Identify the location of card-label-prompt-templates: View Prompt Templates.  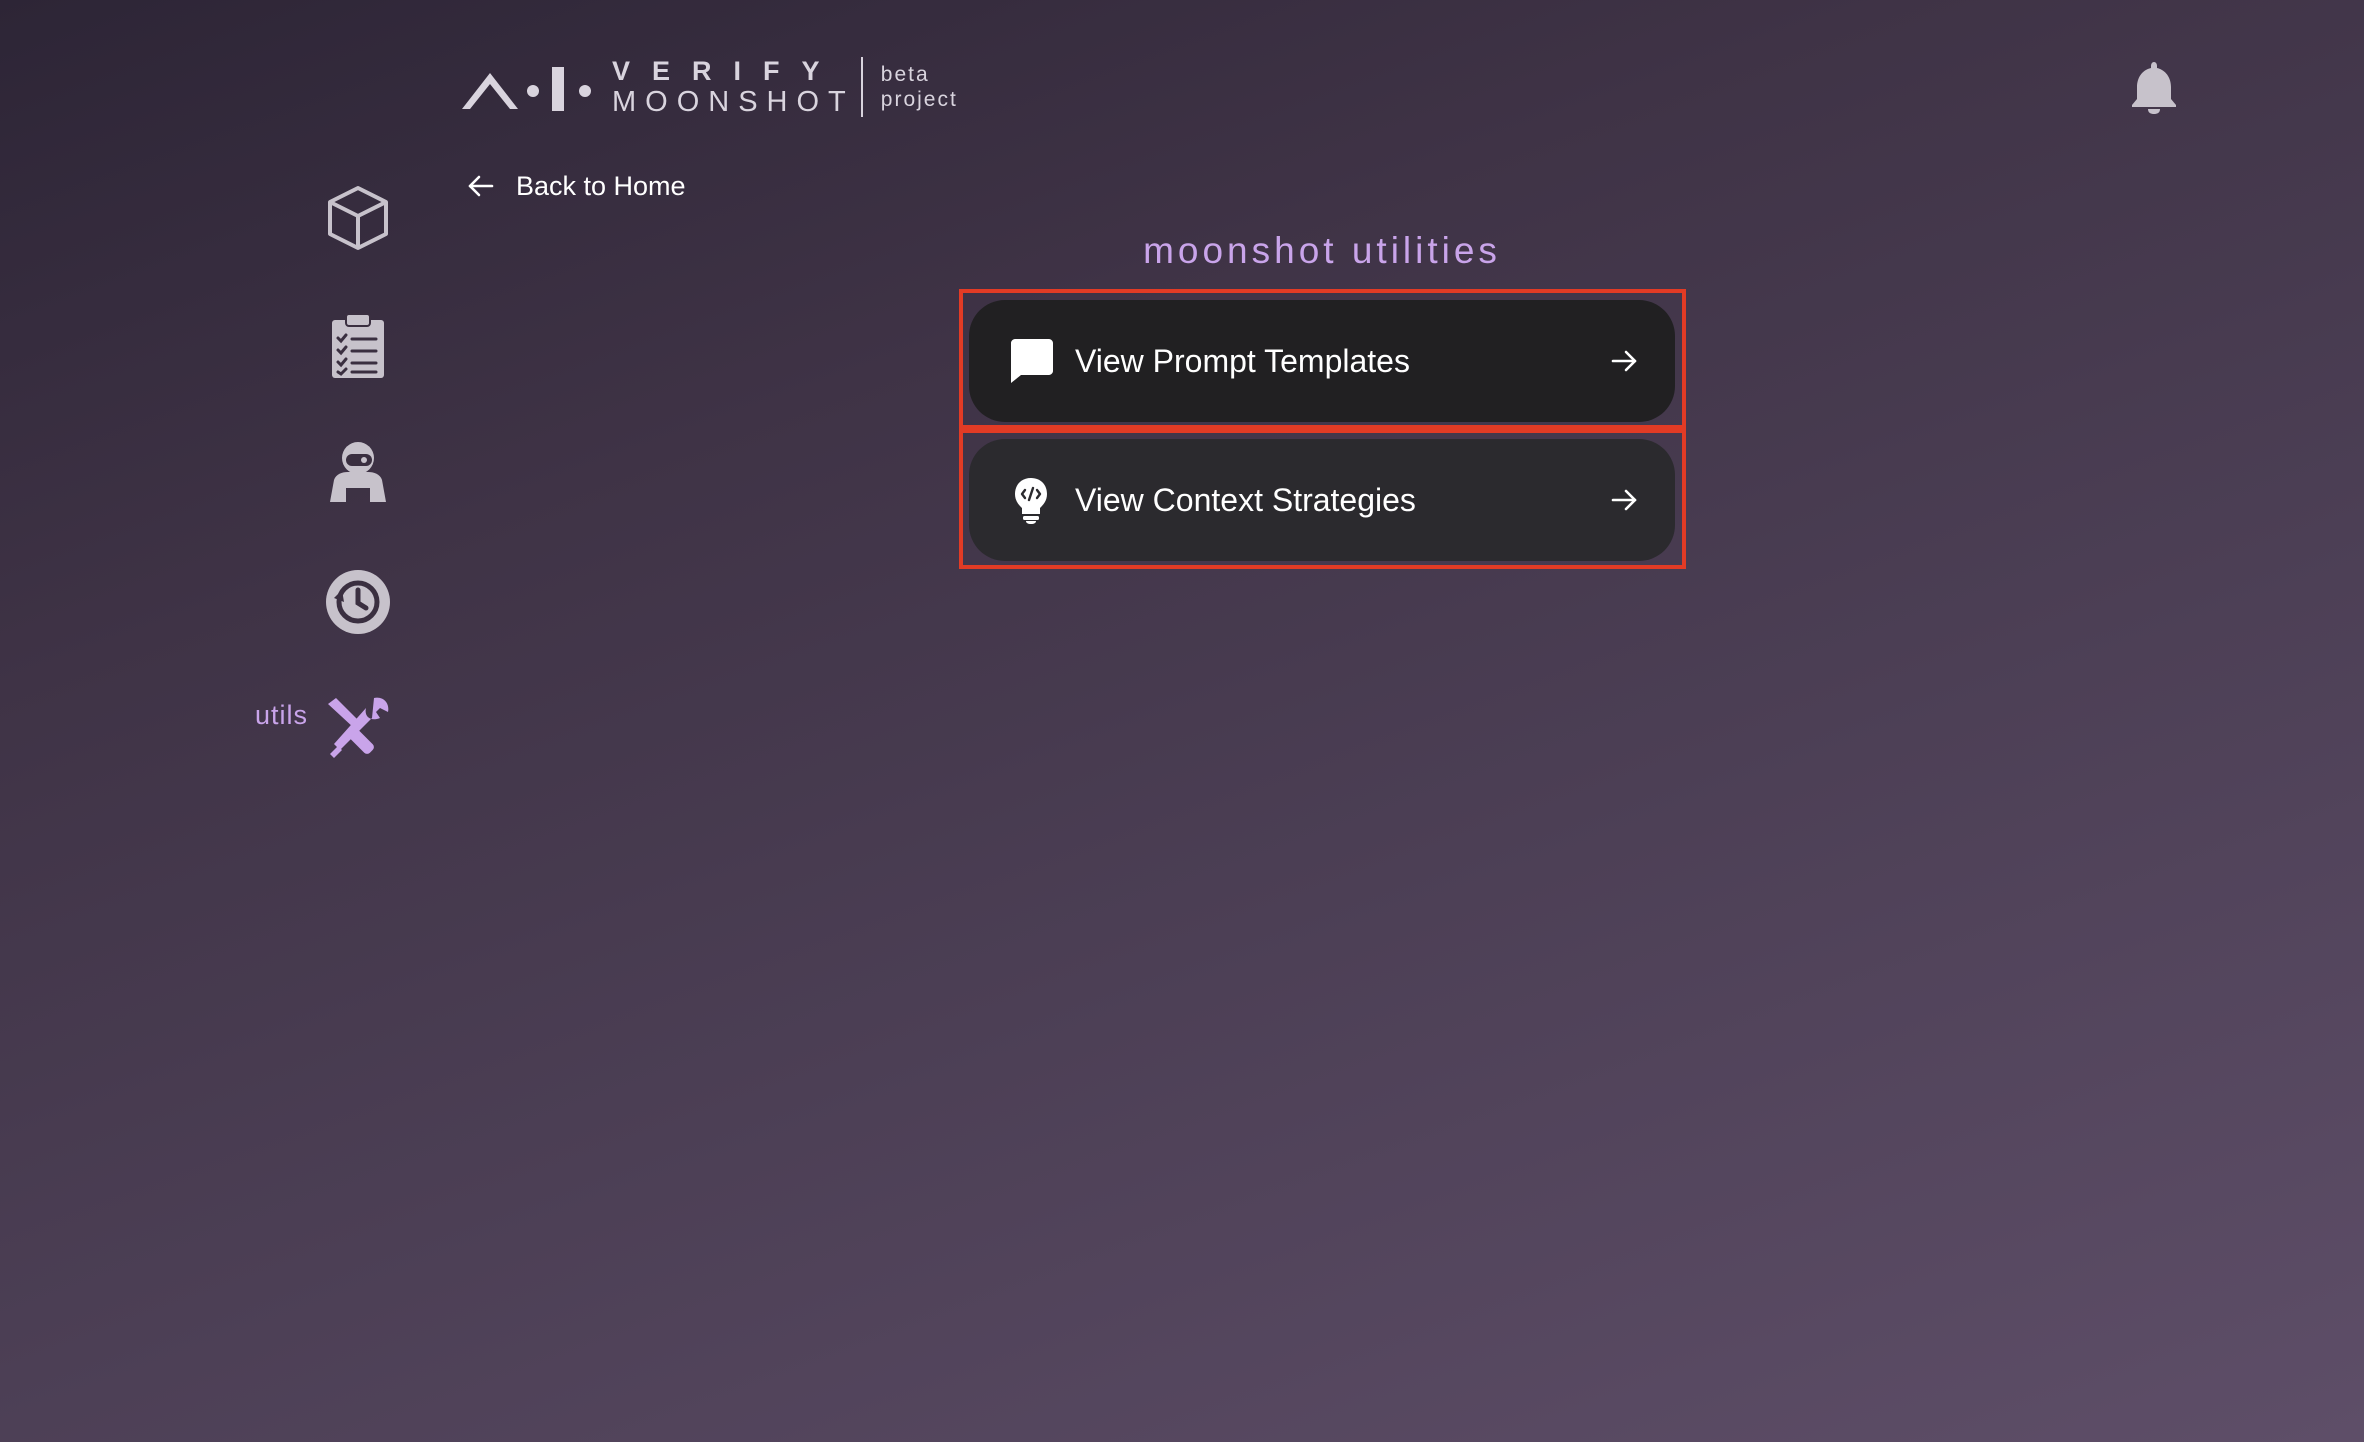
(1242, 360).